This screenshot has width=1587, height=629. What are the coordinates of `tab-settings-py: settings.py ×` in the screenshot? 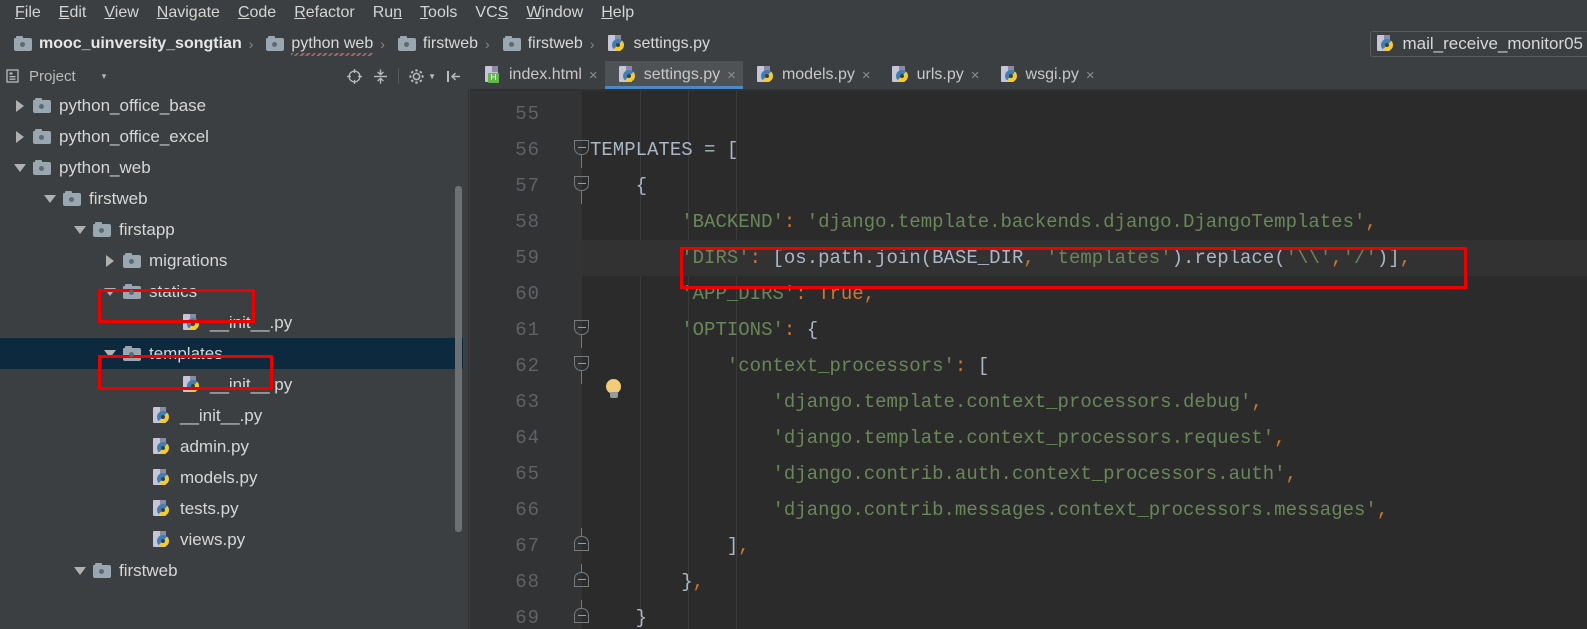 It's located at (674, 75).